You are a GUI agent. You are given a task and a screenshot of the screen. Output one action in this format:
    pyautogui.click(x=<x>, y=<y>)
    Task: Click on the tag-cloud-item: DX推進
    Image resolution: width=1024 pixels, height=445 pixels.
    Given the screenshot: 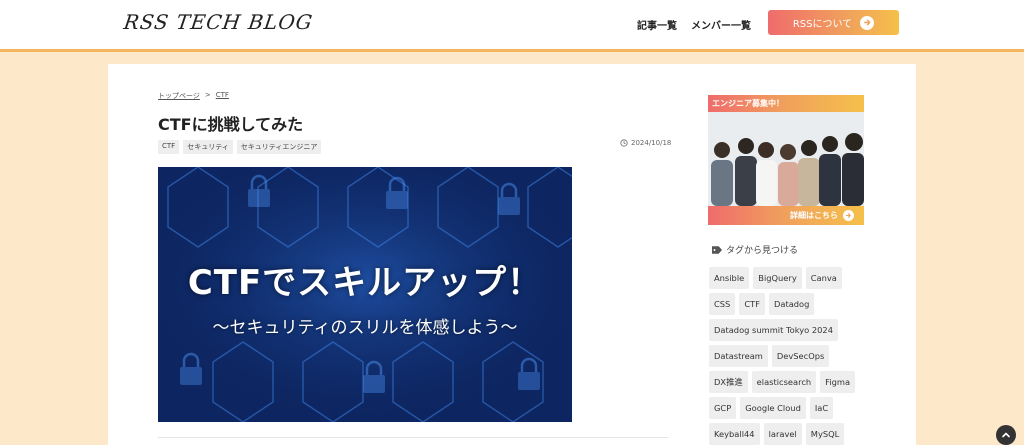 What is the action you would take?
    pyautogui.click(x=728, y=382)
    